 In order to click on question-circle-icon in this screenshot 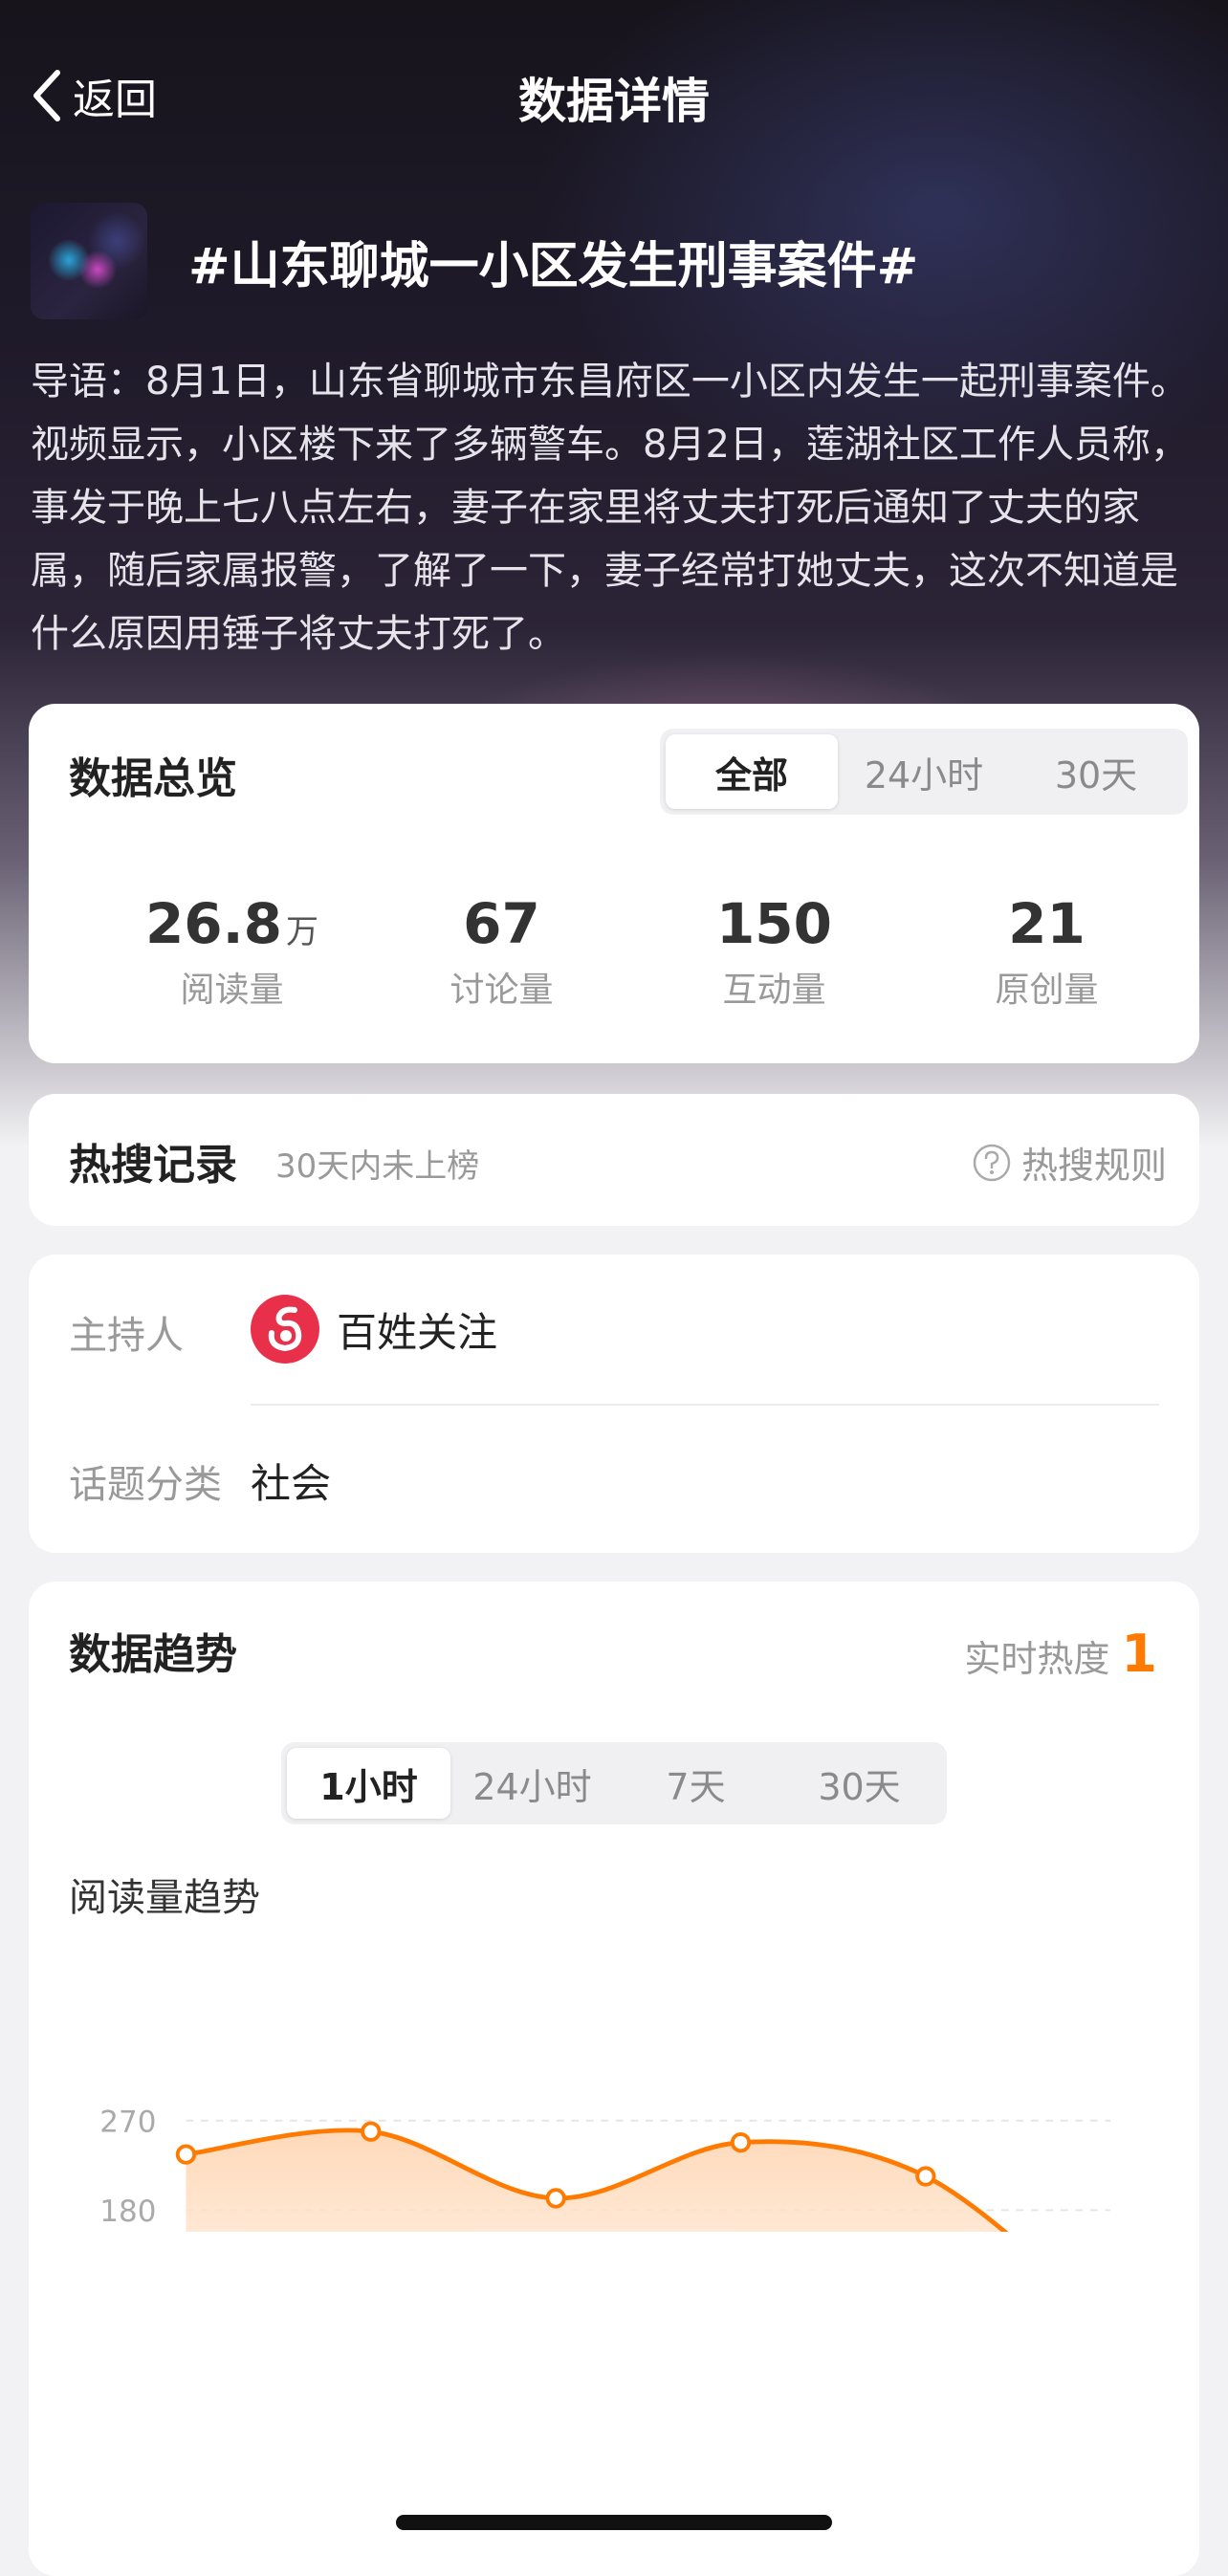, I will do `click(992, 1162)`.